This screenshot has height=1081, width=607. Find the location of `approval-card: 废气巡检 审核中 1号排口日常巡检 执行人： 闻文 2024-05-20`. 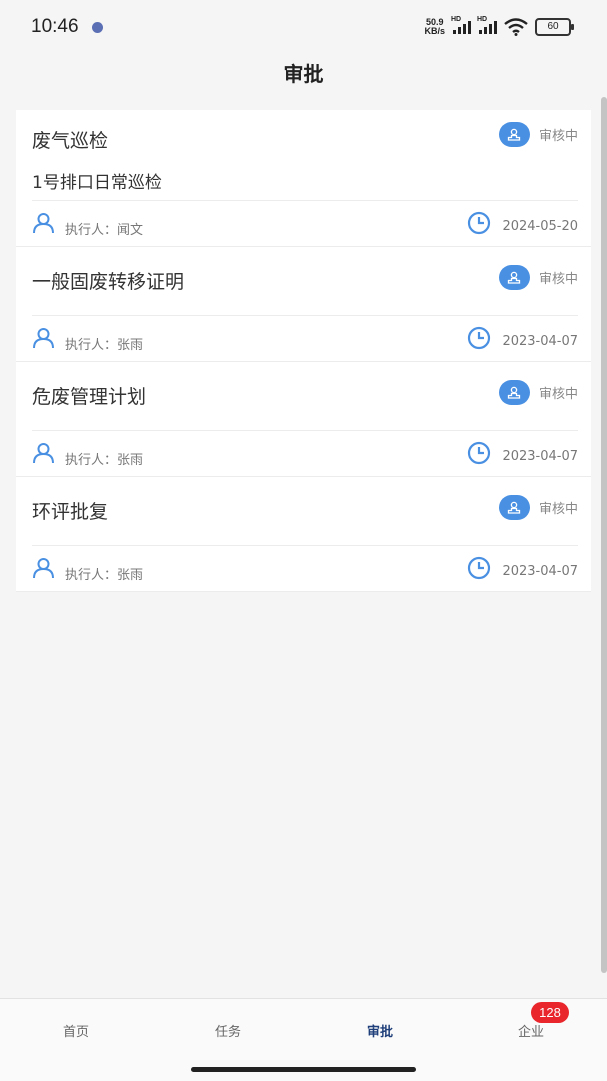

approval-card: 废气巡检 审核中 1号排口日常巡检 执行人： 闻文 2024-05-20 is located at coordinates (303, 178).